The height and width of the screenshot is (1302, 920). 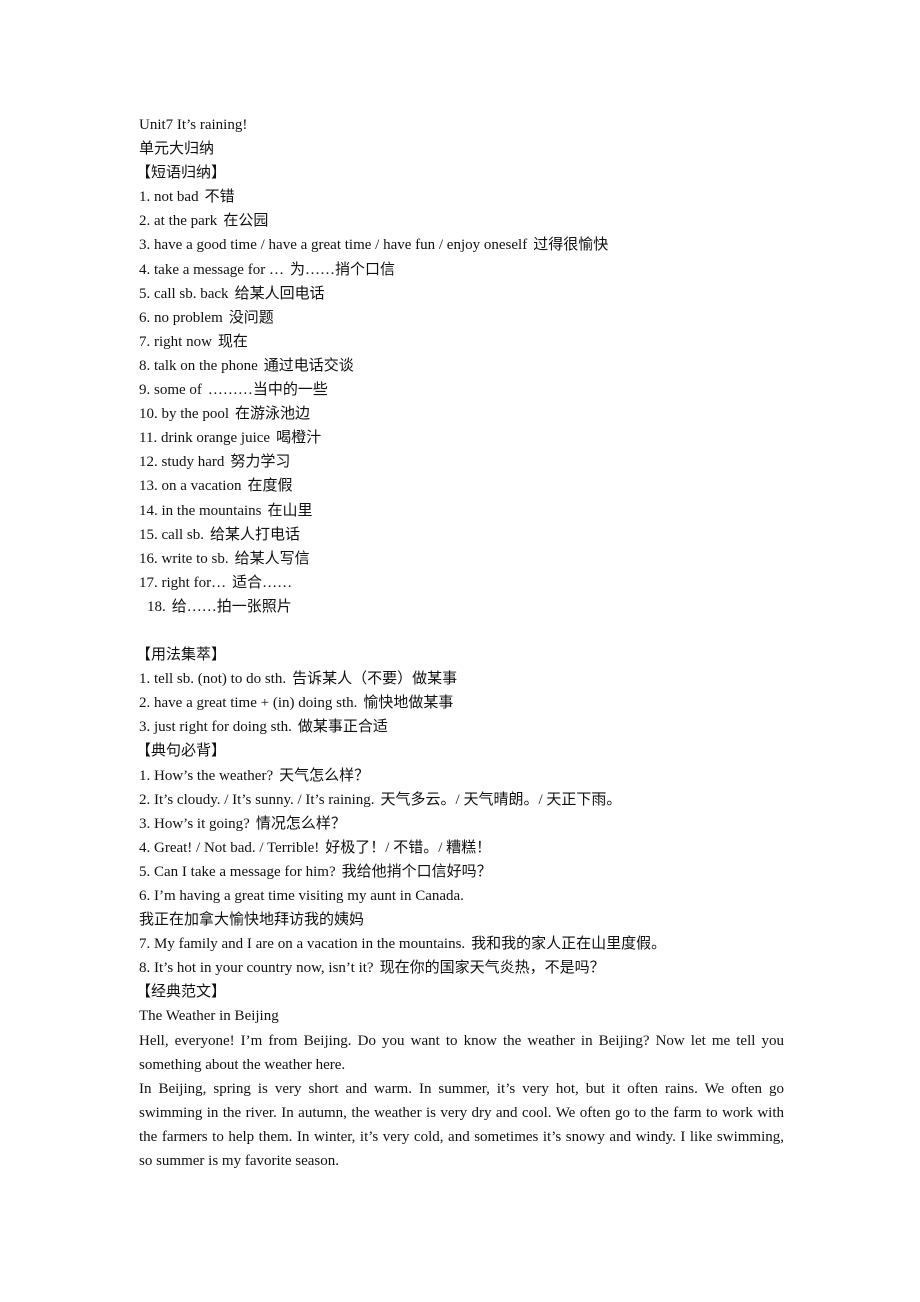 What do you see at coordinates (170, 390) in the screenshot?
I see `item-english: 9. some of` at bounding box center [170, 390].